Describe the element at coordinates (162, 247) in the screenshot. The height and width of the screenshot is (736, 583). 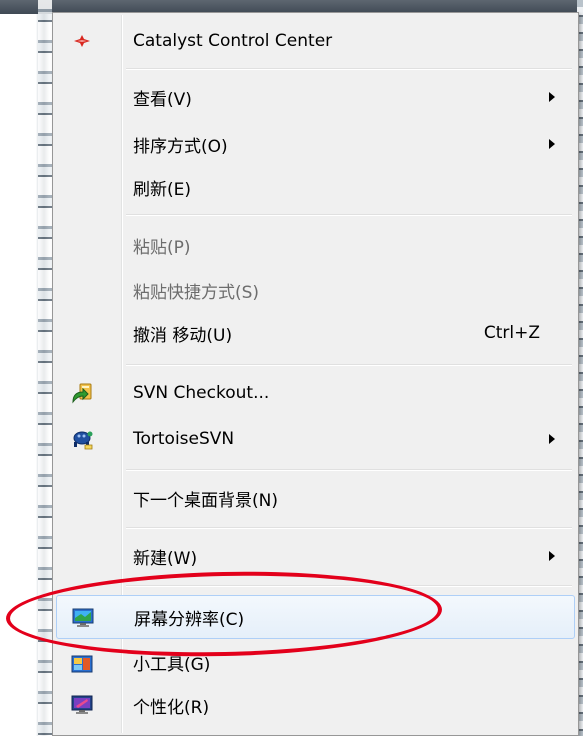
I see `menu-item-label: 粘贴(P)` at that location.